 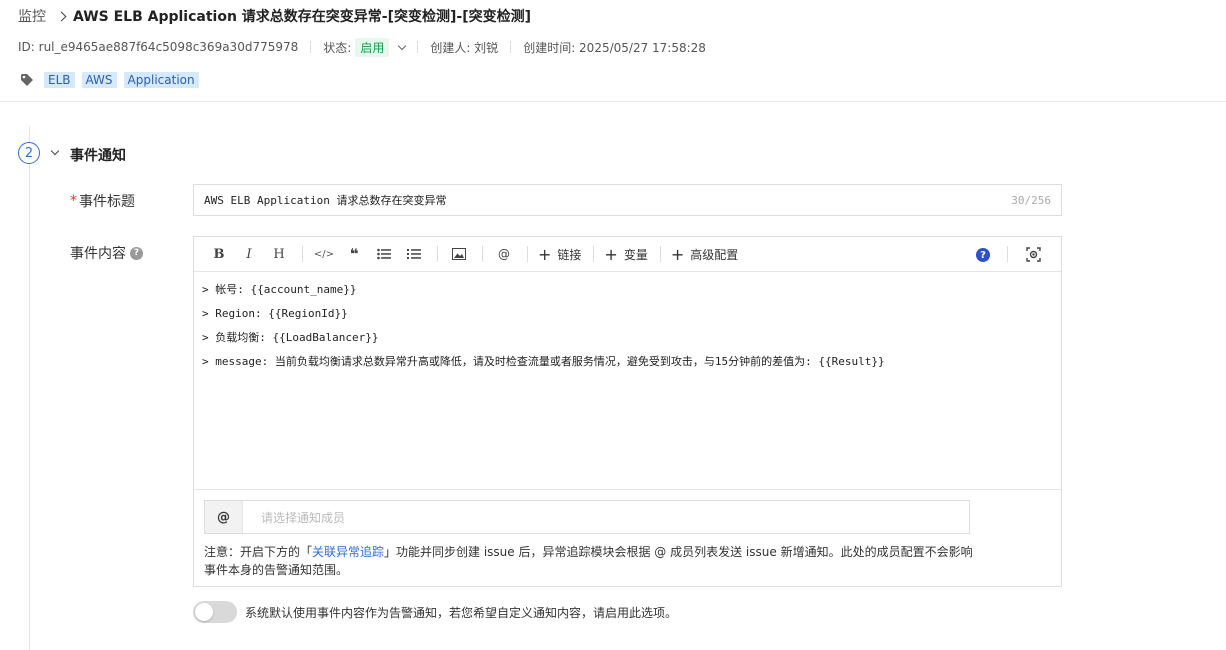 I want to click on breadcrumb-monitor-link: 监控, so click(x=32, y=16).